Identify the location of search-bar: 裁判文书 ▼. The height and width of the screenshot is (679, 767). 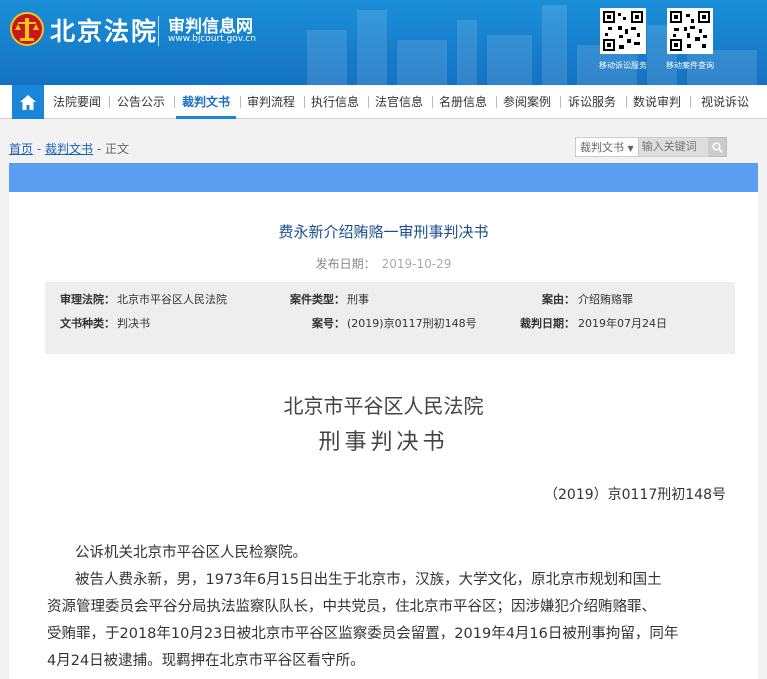
(651, 147).